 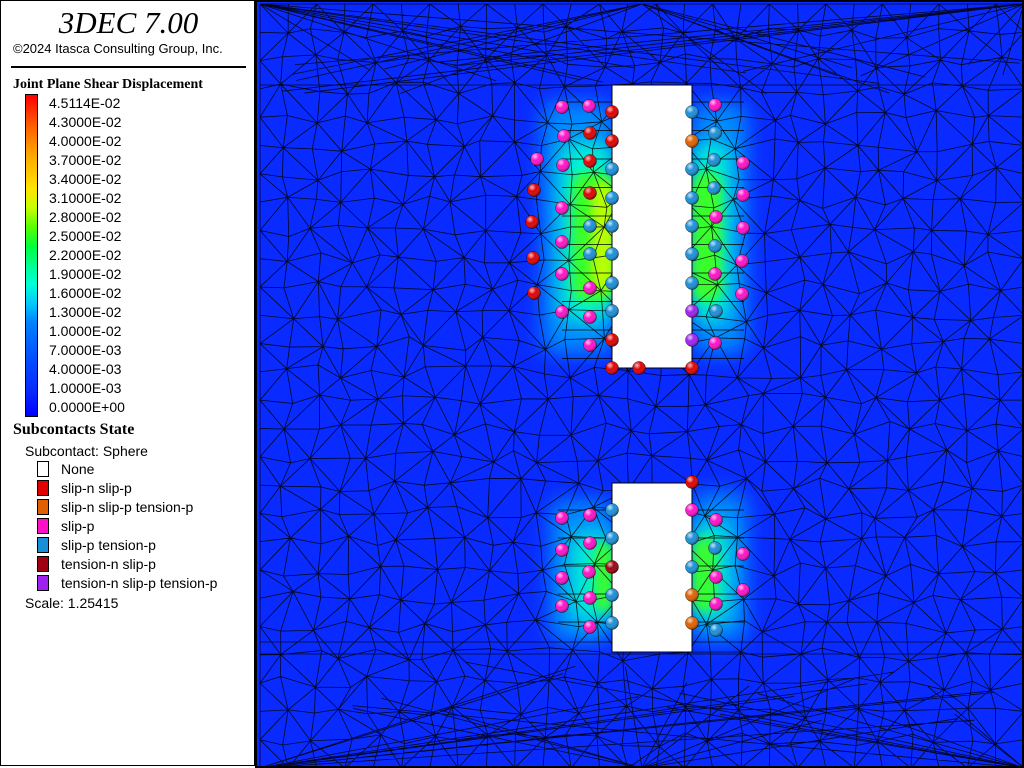 I want to click on scale-label: Scale: 1.25415, so click(x=72, y=603).